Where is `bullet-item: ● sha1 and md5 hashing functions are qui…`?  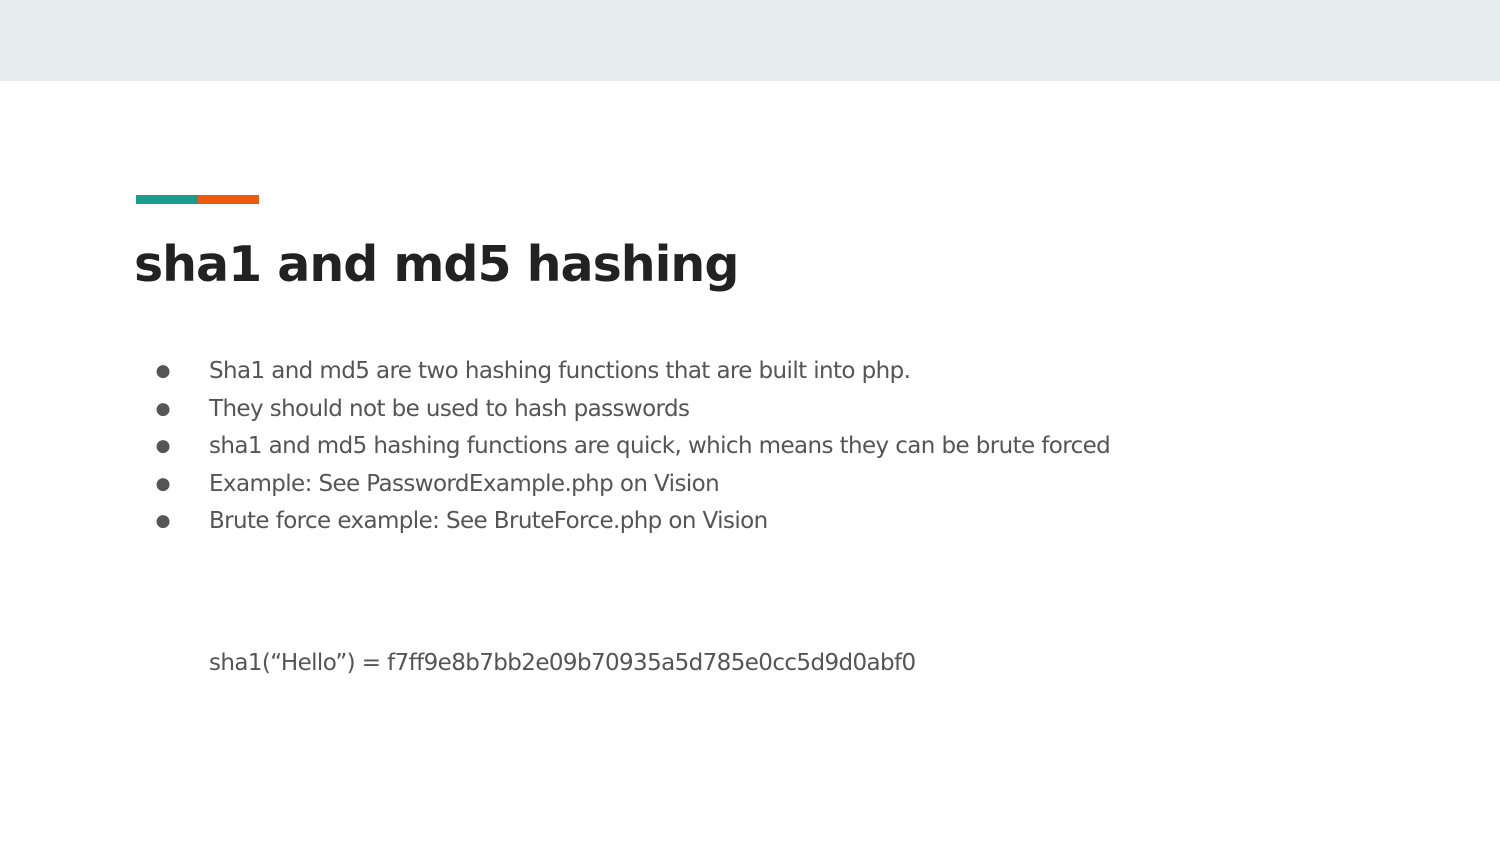 bullet-item: ● sha1 and md5 hashing functions are qui… is located at coordinates (750, 447).